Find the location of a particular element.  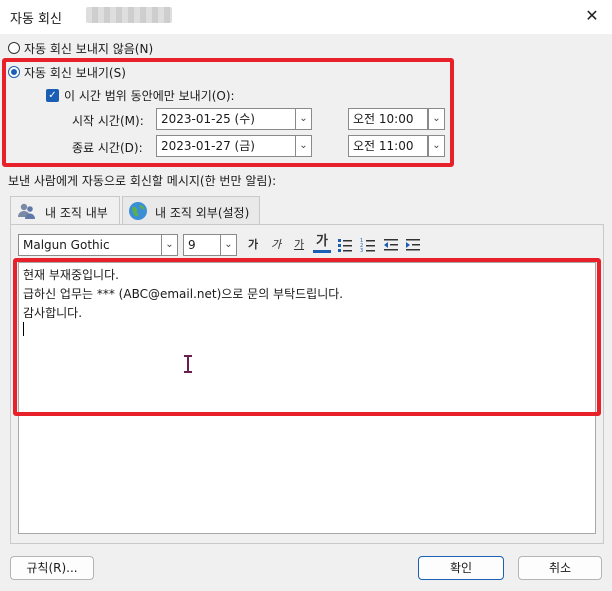

time-range-checkbox: ✓ is located at coordinates (52, 95).